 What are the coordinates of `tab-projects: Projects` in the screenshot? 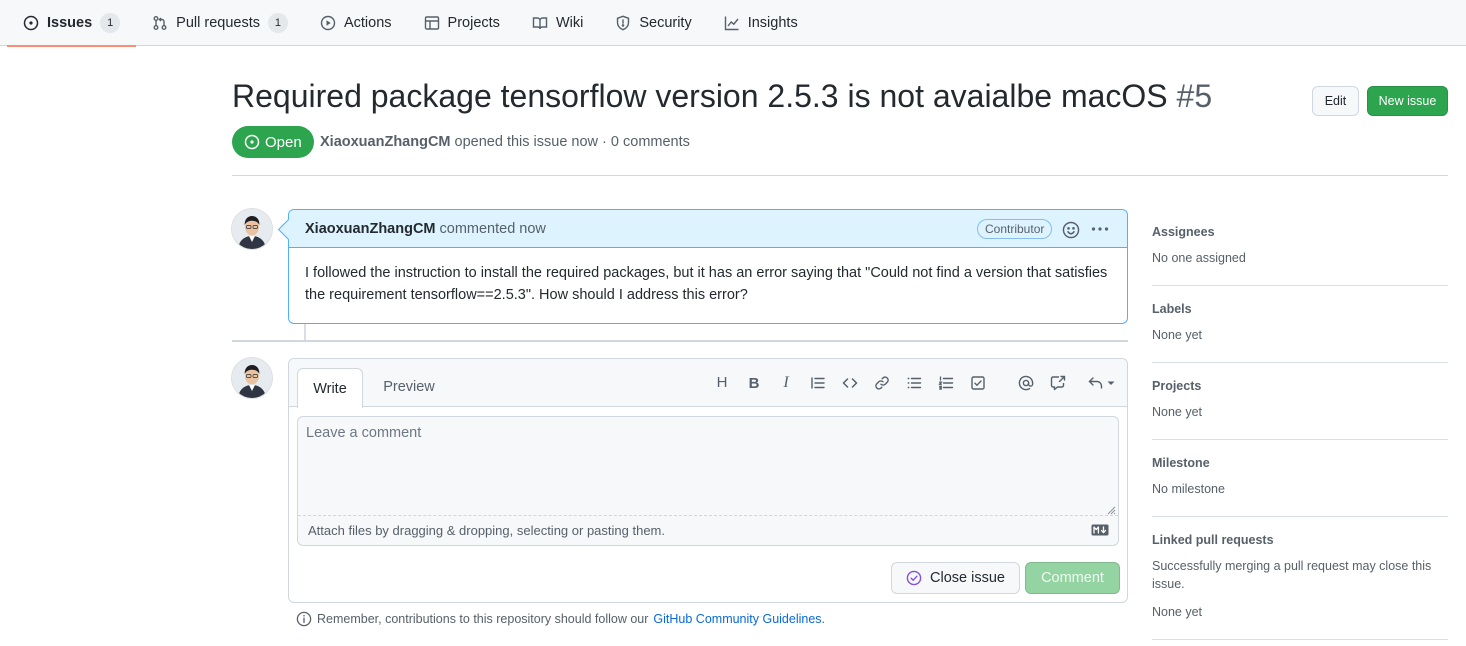 It's located at (462, 23).